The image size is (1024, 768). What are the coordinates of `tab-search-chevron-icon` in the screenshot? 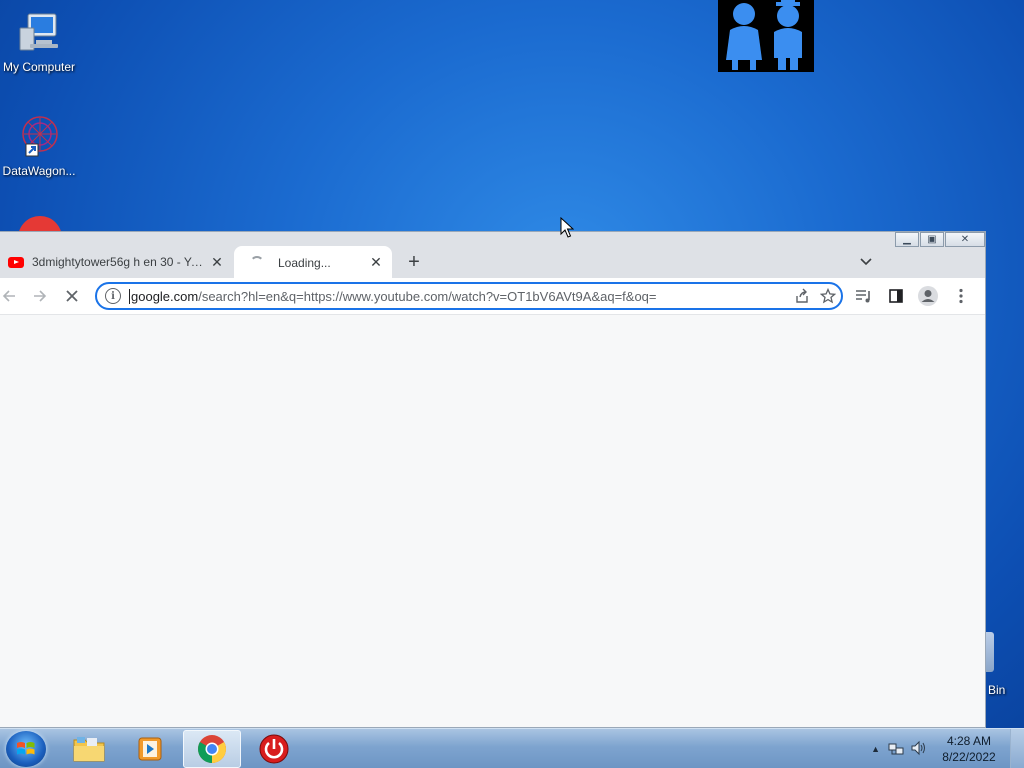 It's located at (866, 262).